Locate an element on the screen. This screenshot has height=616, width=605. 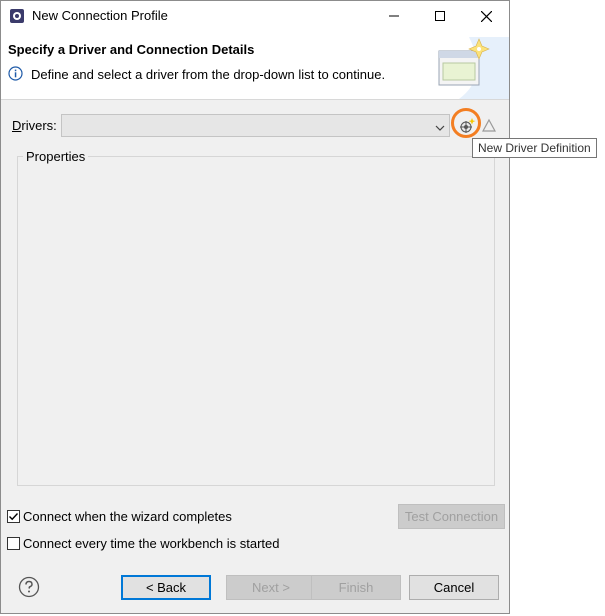
close-button is located at coordinates (486, 16).